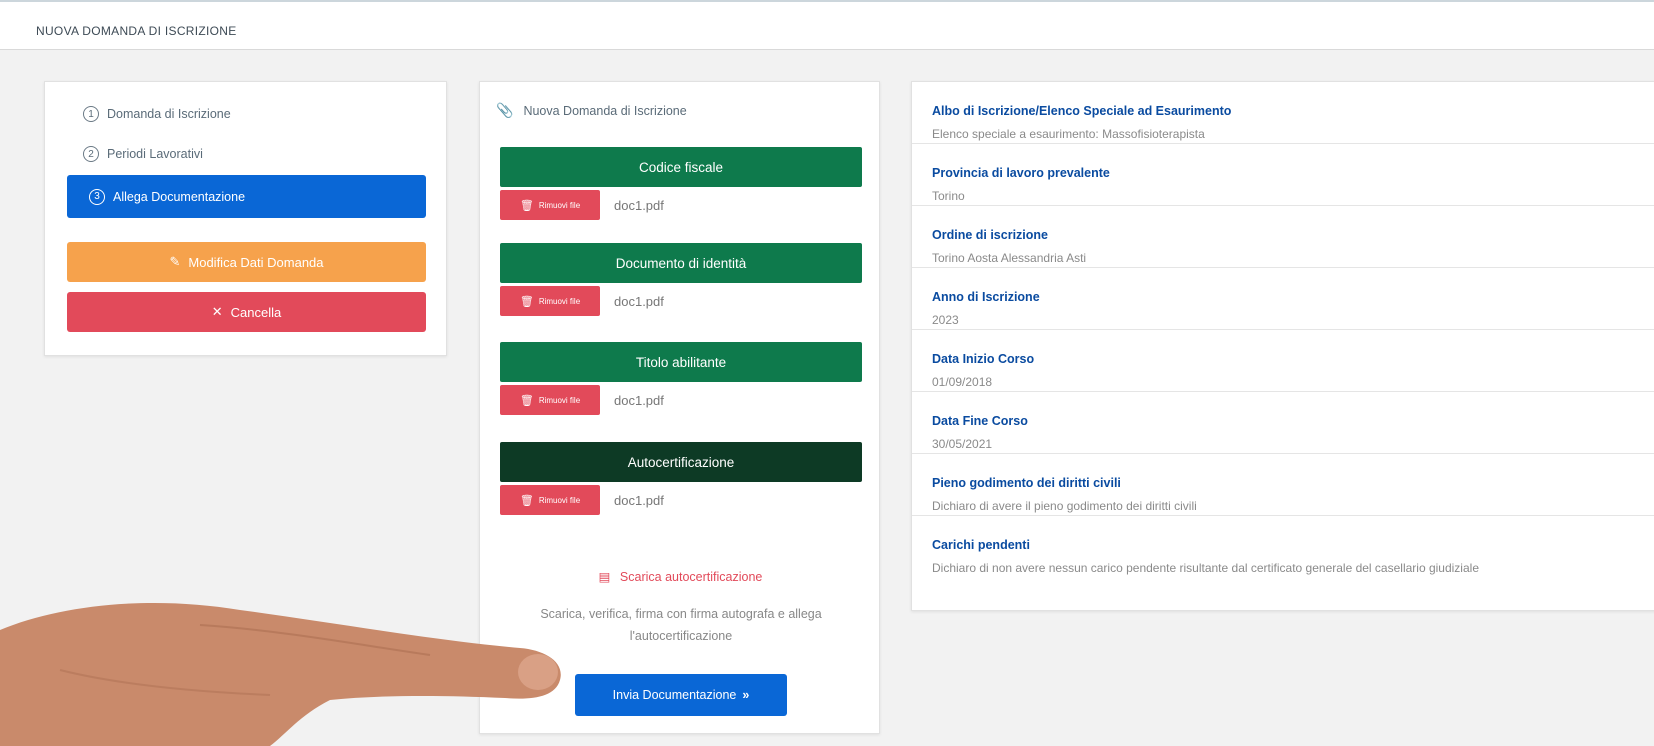  Describe the element at coordinates (1283, 299) in the screenshot. I see `detail-anno: Anno di Iscrizione 2023` at that location.